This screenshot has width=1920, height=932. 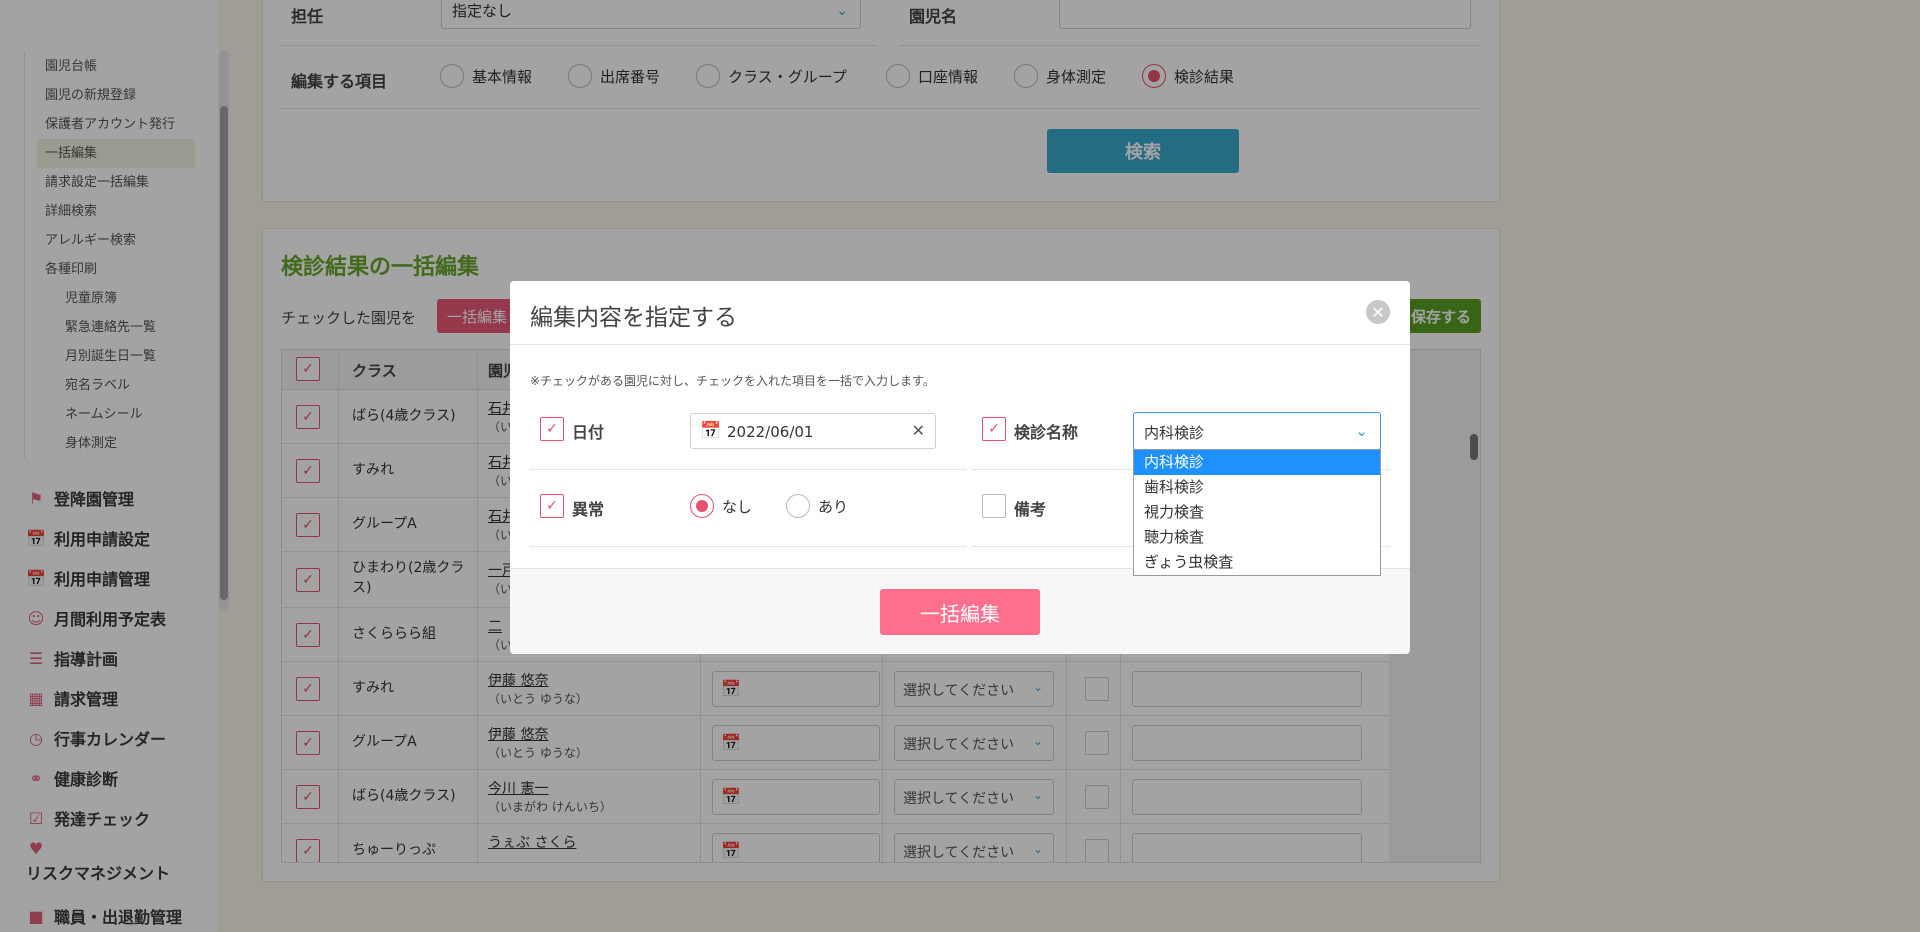 I want to click on dropdown-option-internal-medicine: 内科検診, so click(x=1257, y=462).